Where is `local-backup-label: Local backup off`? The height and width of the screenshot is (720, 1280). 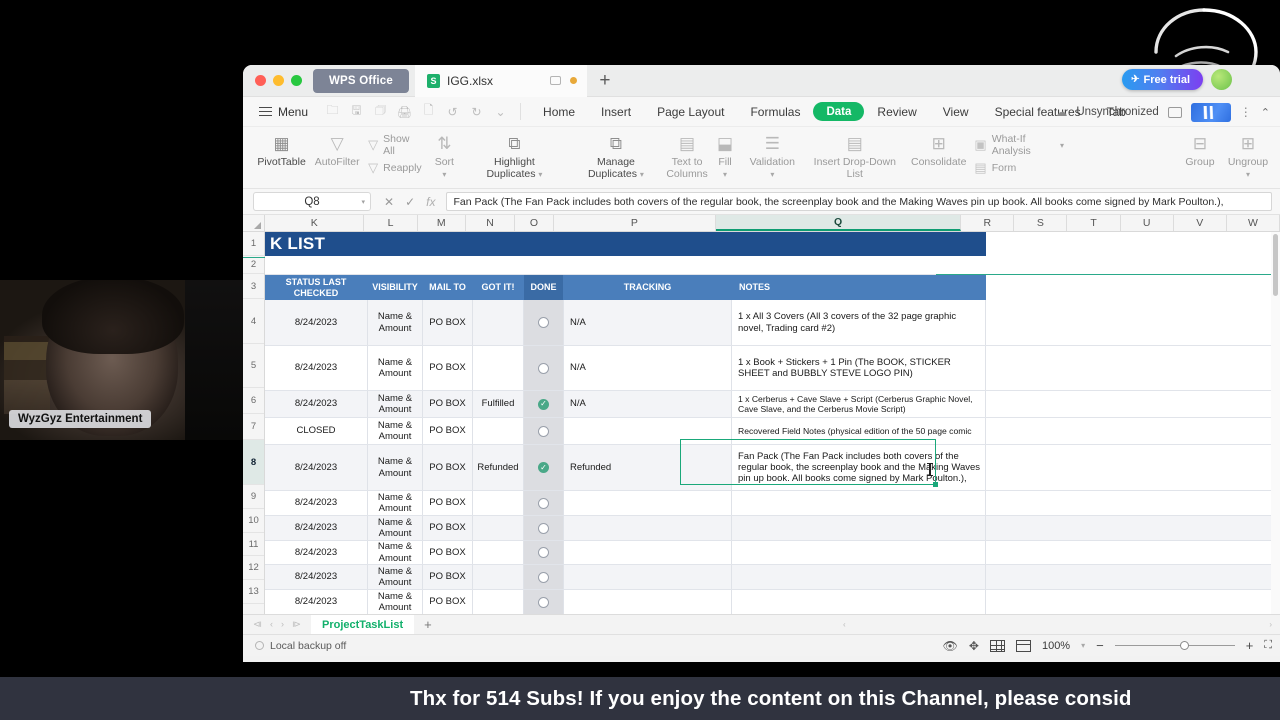 local-backup-label: Local backup off is located at coordinates (308, 646).